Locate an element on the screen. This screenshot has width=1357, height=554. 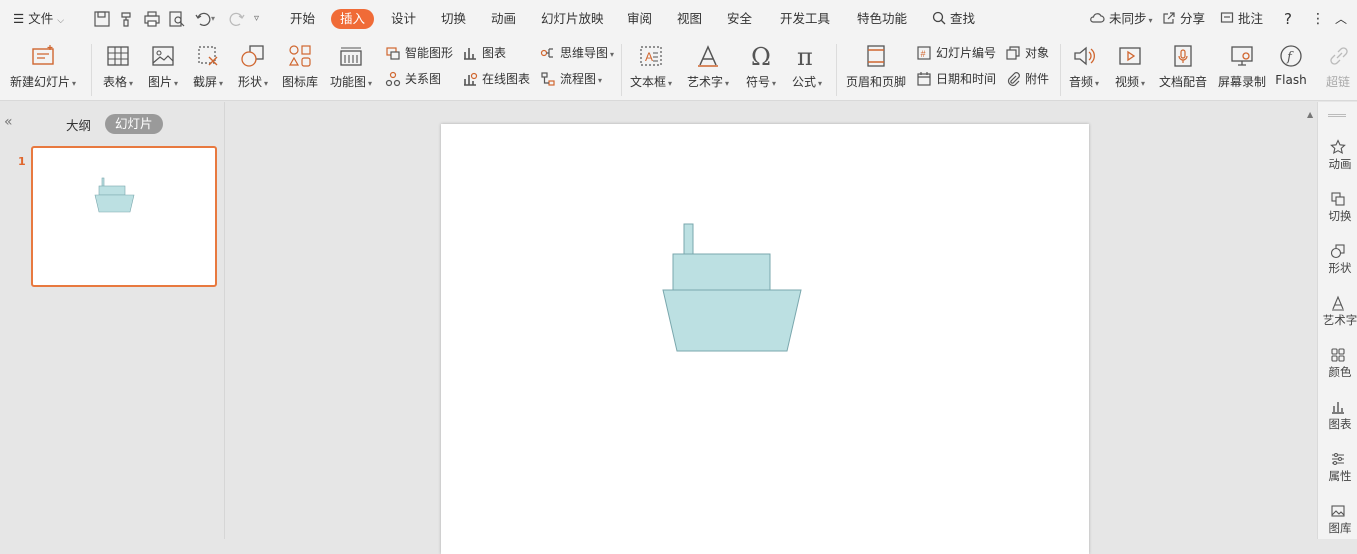
save-icon is located at coordinates (102, 19).